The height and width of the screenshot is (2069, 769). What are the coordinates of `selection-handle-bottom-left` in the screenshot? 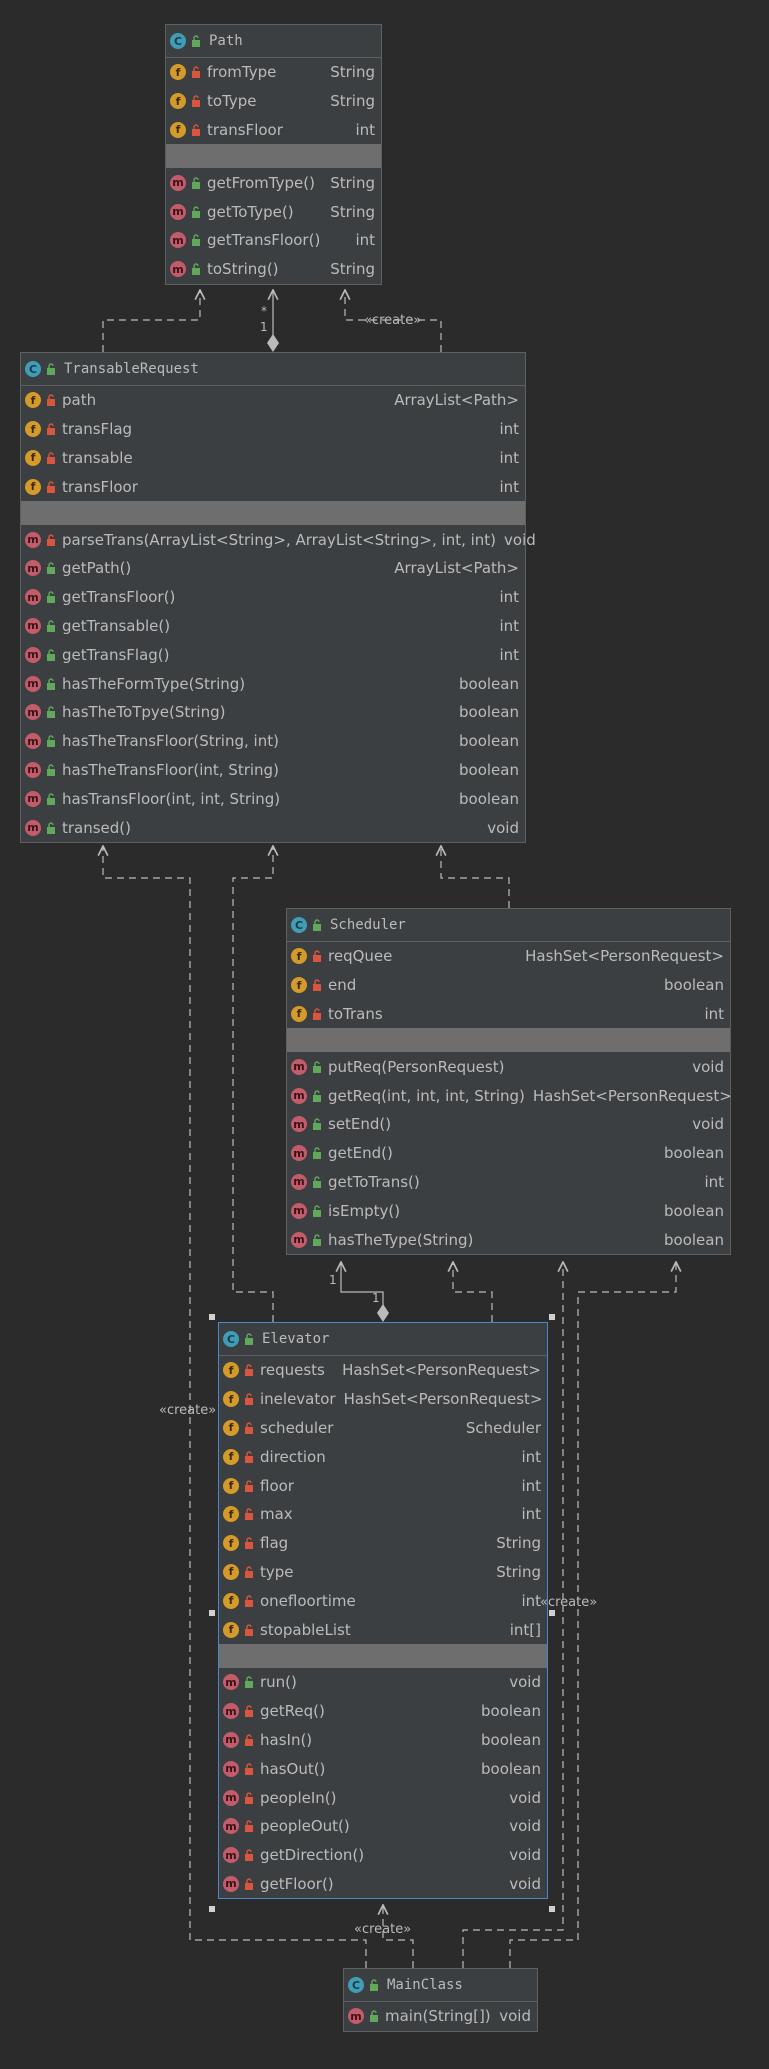 It's located at (212, 1909).